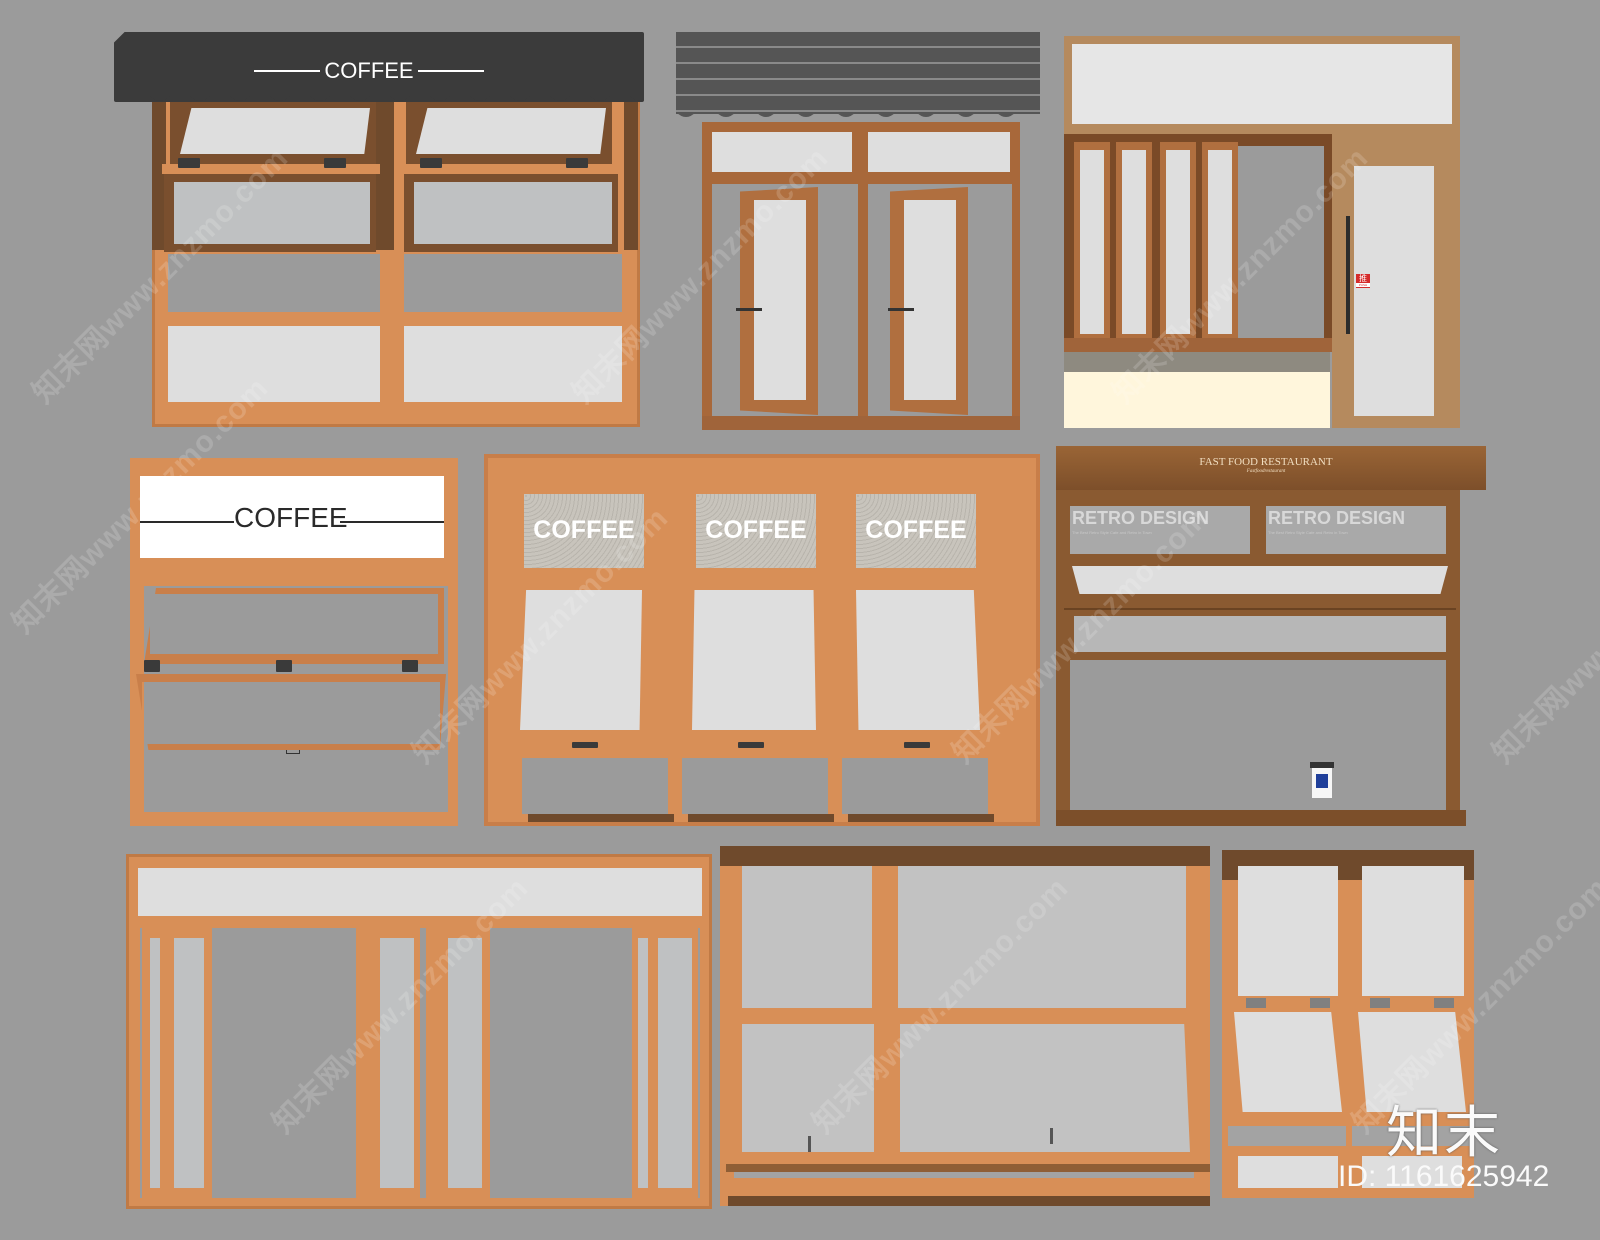 This screenshot has height=1240, width=1600. Describe the element at coordinates (756, 530) in the screenshot. I see `transom-coffee-text: COFFEE` at that location.